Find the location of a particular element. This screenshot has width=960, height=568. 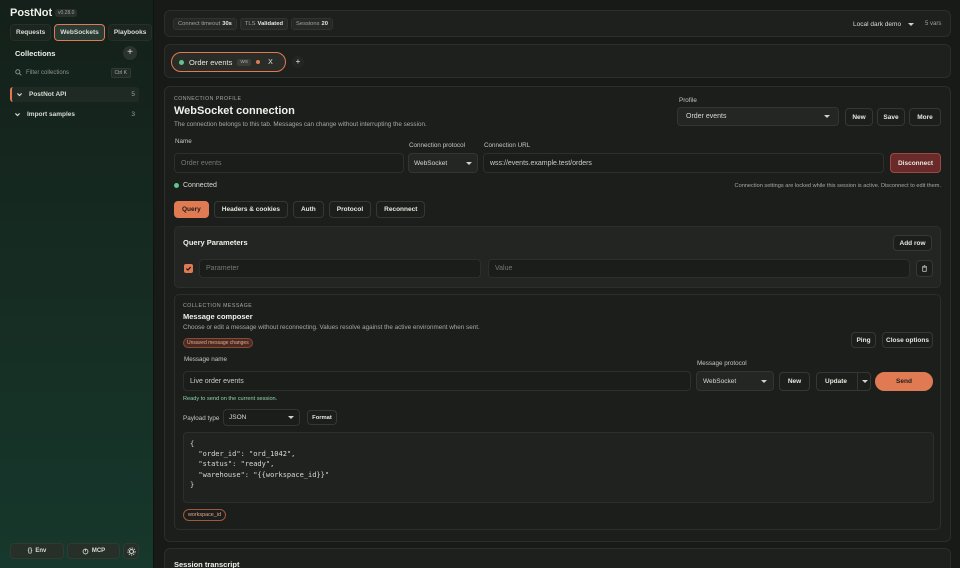

filter-collections-input: Filter collections Ctrl K is located at coordinates (73, 72).